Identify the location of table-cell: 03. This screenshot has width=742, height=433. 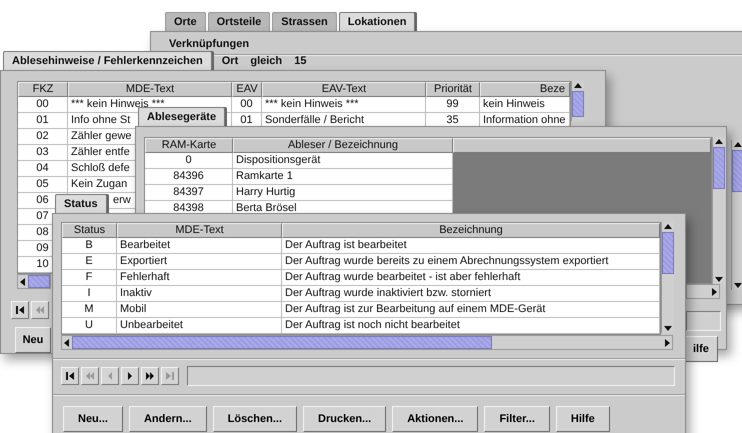
(42, 152).